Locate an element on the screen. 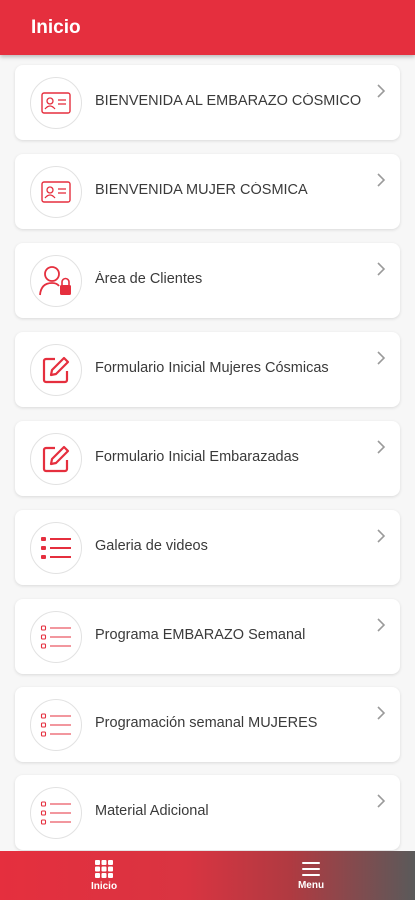  menu-item-label: Galeria de videos is located at coordinates (151, 546).